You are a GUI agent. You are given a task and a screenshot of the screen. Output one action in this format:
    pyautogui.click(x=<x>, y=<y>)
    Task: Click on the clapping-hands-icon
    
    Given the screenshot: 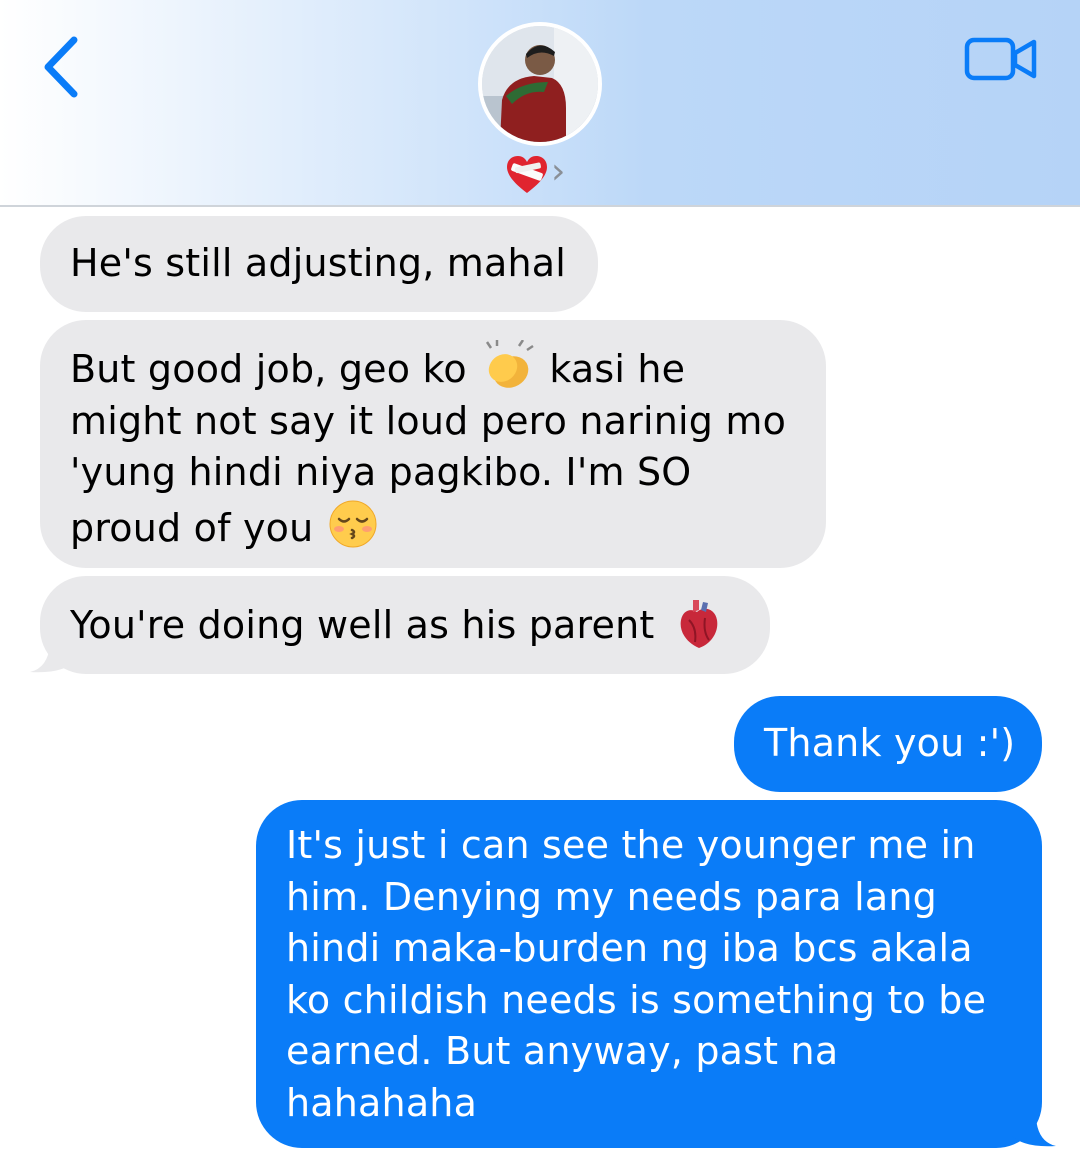 What is the action you would take?
    pyautogui.click(x=510, y=364)
    